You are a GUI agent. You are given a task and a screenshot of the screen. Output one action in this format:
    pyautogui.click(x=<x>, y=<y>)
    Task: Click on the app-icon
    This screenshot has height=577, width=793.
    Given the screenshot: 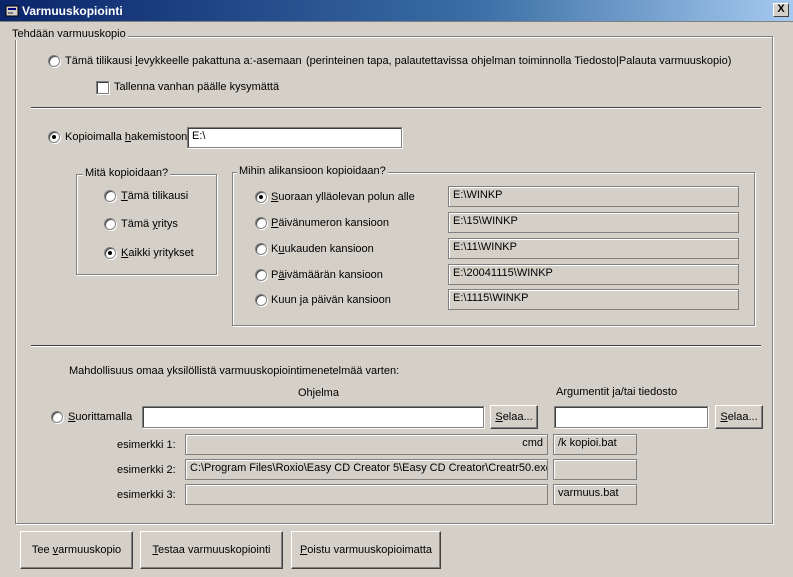 What is the action you would take?
    pyautogui.click(x=12, y=11)
    